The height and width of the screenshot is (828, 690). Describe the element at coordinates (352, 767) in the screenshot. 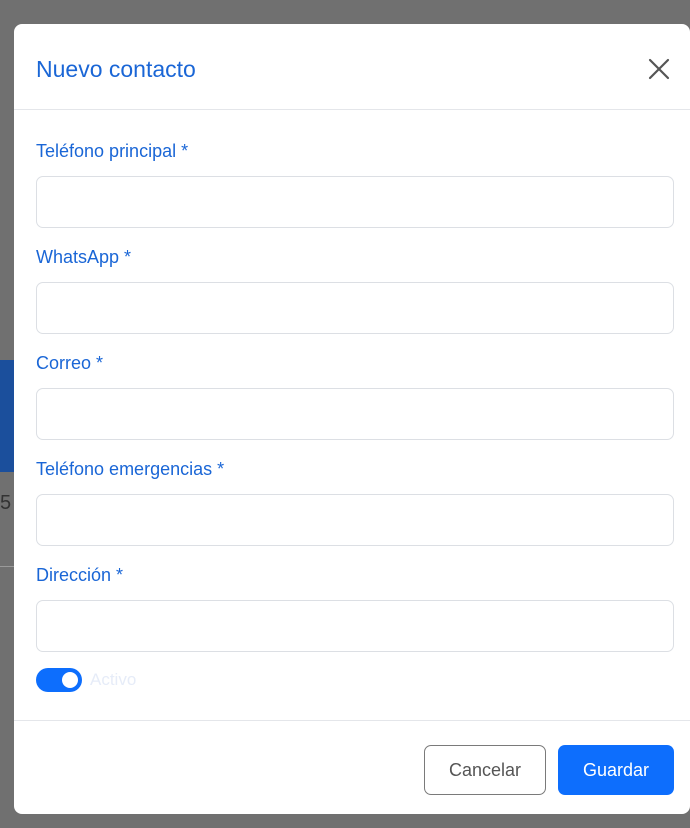

I see `dialog-footer: Cancelar Guardar` at that location.